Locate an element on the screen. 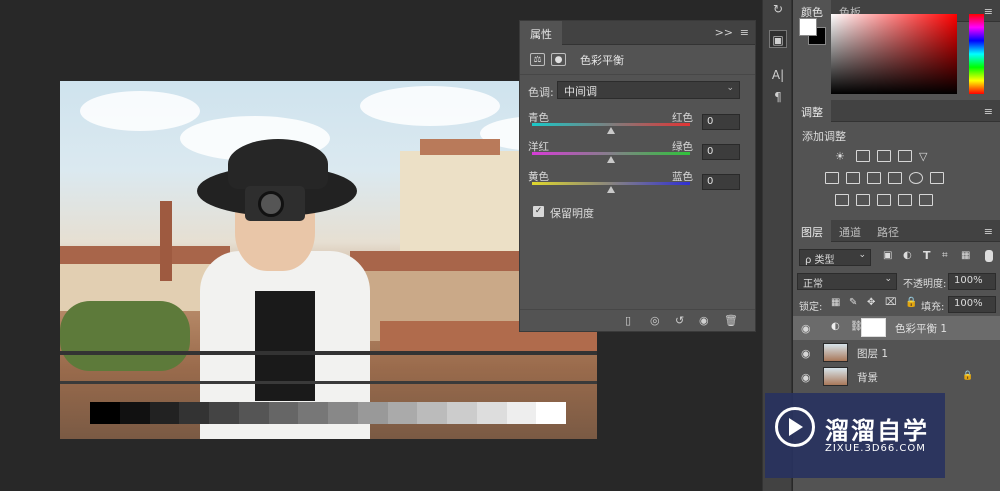  black-white-icon is located at coordinates (874, 178).